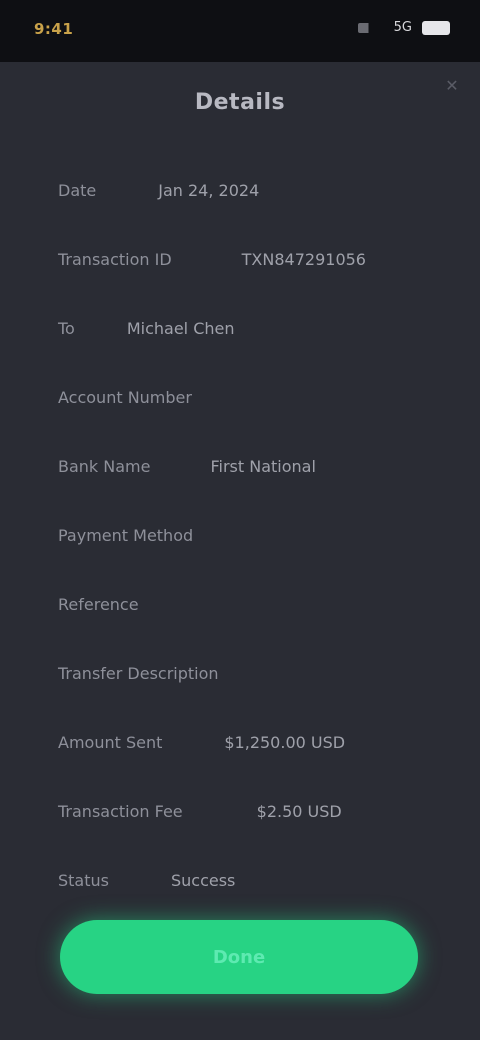  What do you see at coordinates (285, 742) in the screenshot?
I see `detail-value: $1,250.00 USD` at bounding box center [285, 742].